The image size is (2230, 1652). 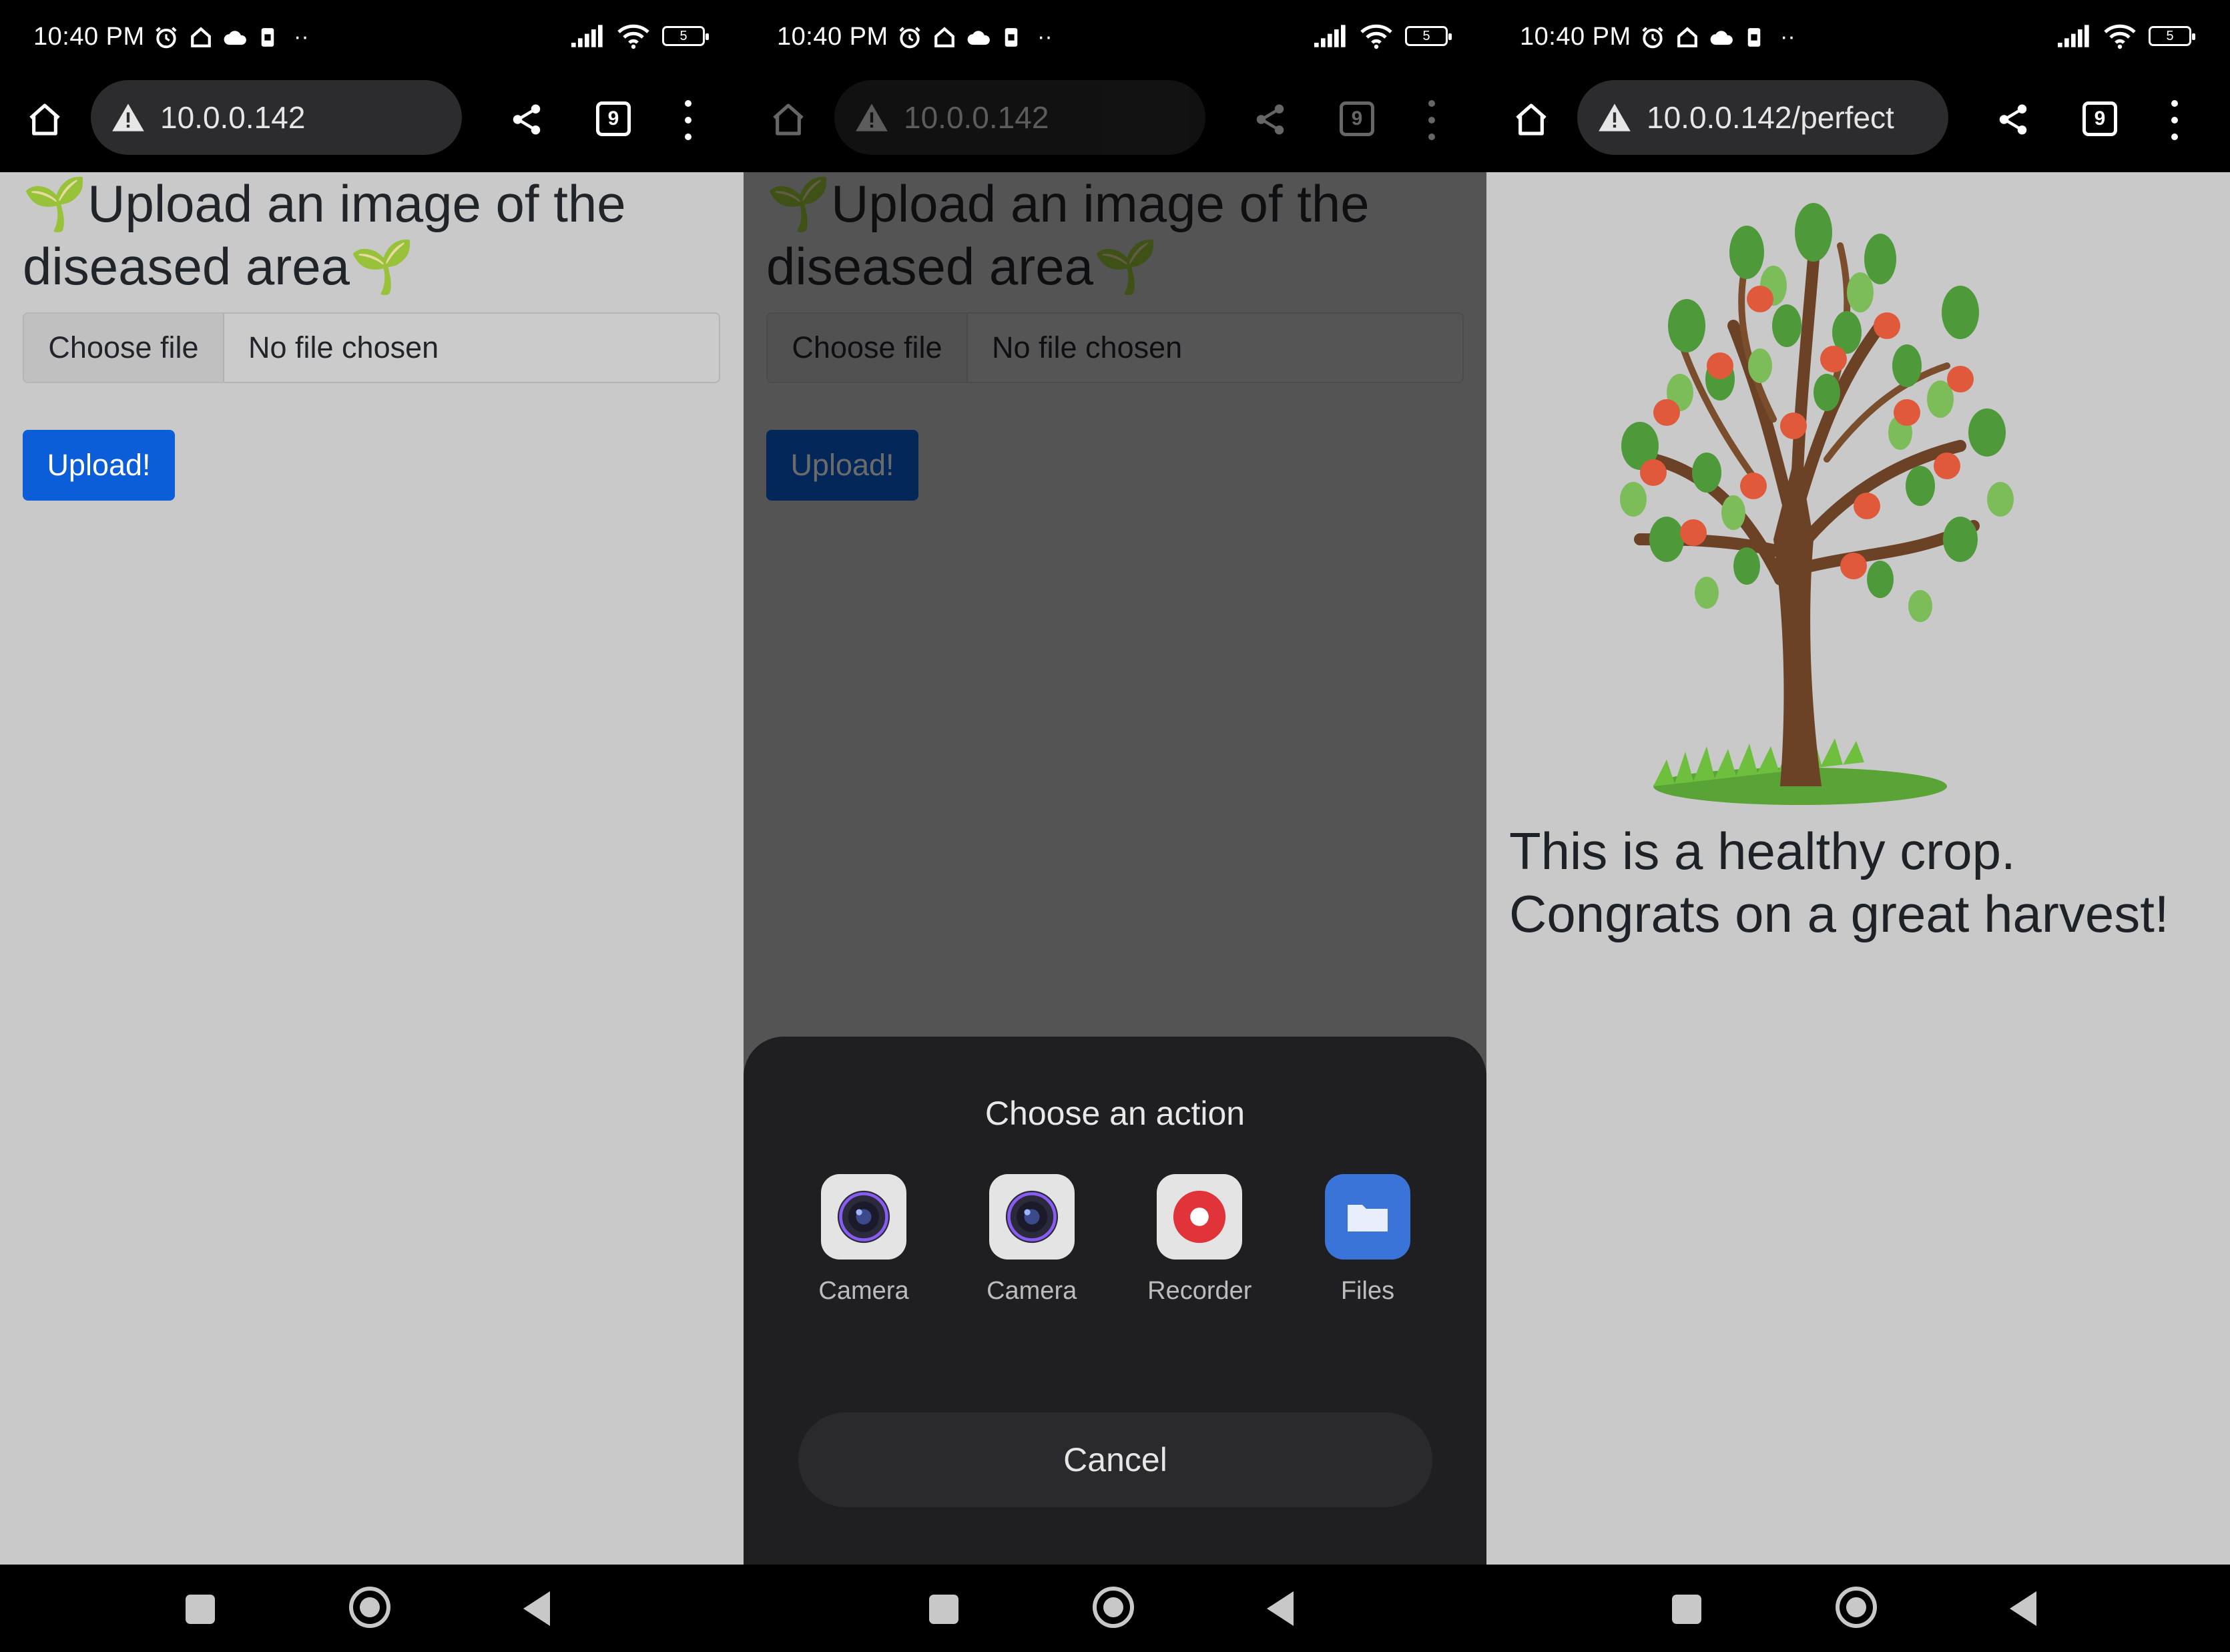 What do you see at coordinates (1115, 1240) in the screenshot?
I see `action-list: Camera Camera Recorder Files` at bounding box center [1115, 1240].